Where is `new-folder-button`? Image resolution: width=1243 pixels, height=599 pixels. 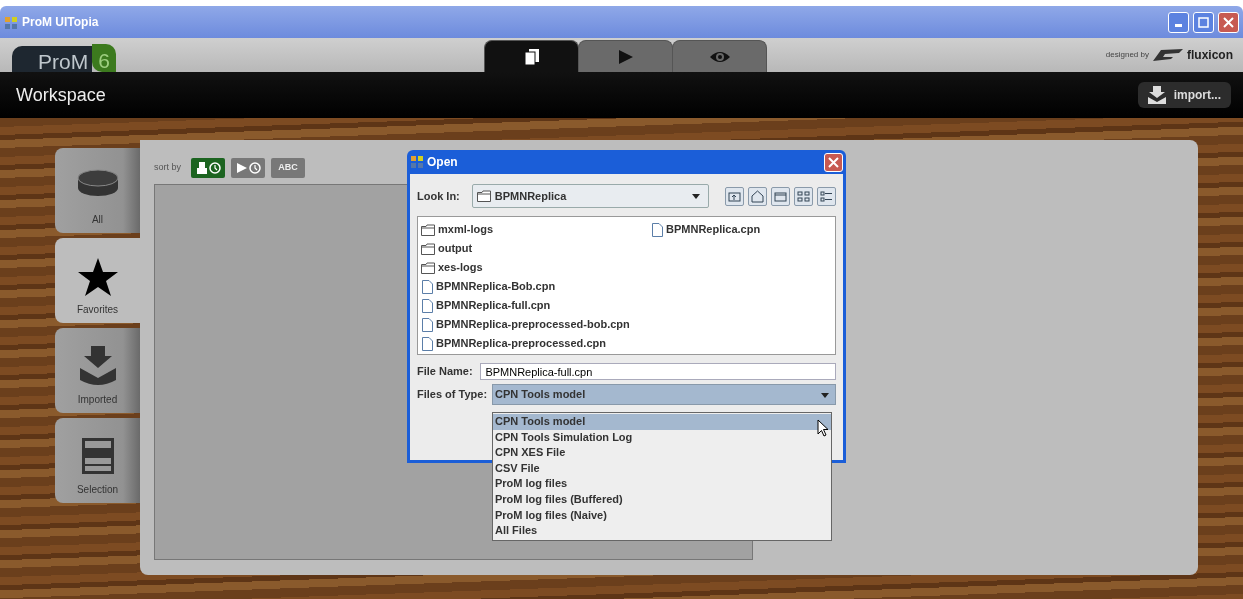
new-folder-button is located at coordinates (780, 196).